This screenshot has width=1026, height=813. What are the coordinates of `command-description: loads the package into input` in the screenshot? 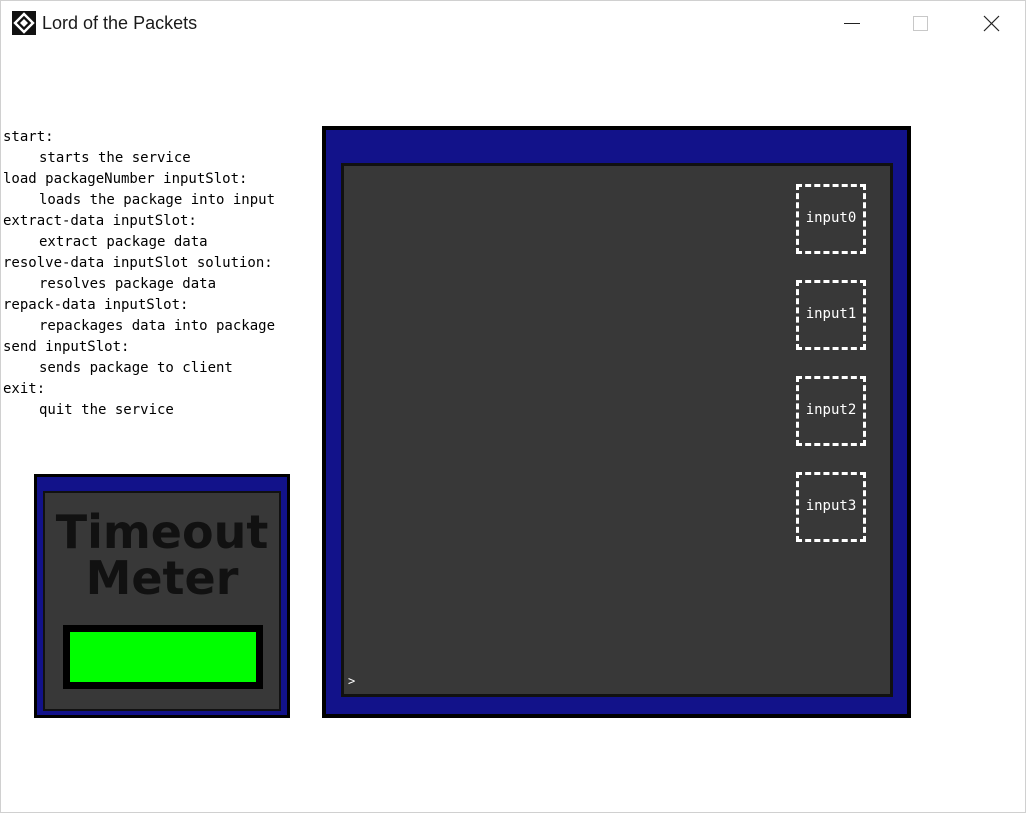 It's located at (157, 200).